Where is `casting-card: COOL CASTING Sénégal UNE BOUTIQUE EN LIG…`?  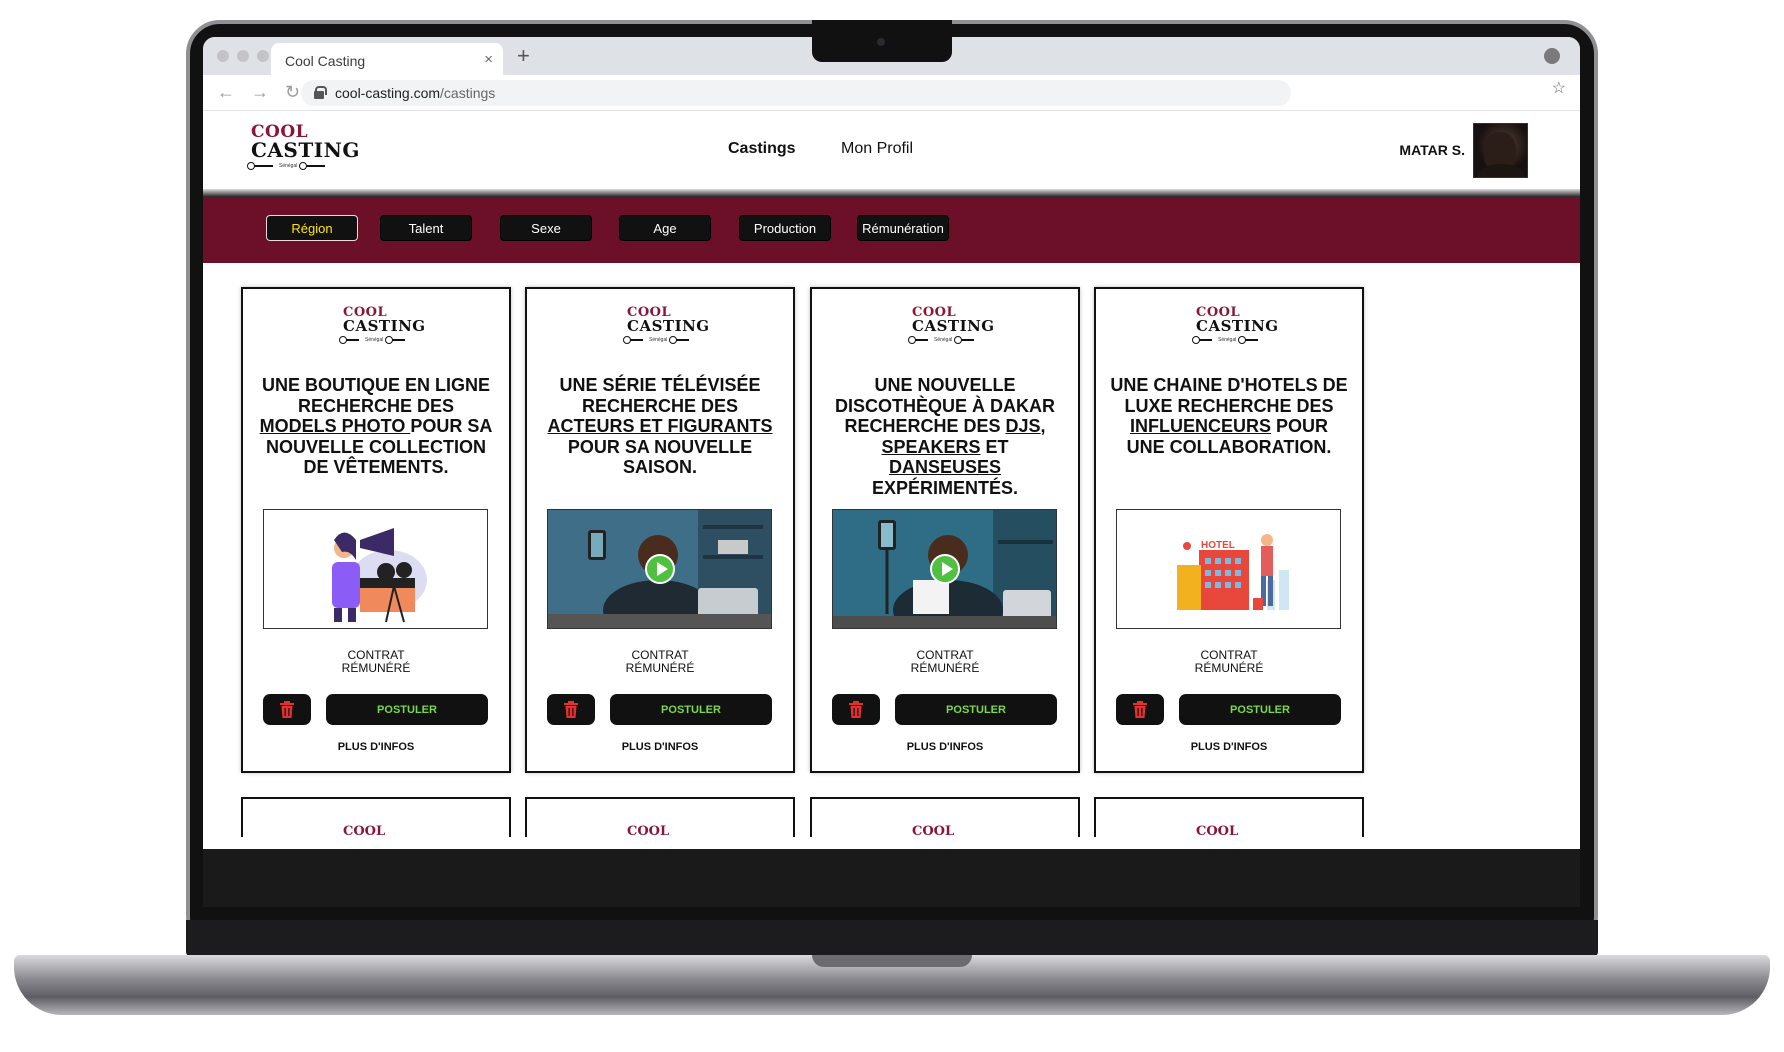 casting-card: COOL CASTING Sénégal UNE BOUTIQUE EN LIG… is located at coordinates (376, 530).